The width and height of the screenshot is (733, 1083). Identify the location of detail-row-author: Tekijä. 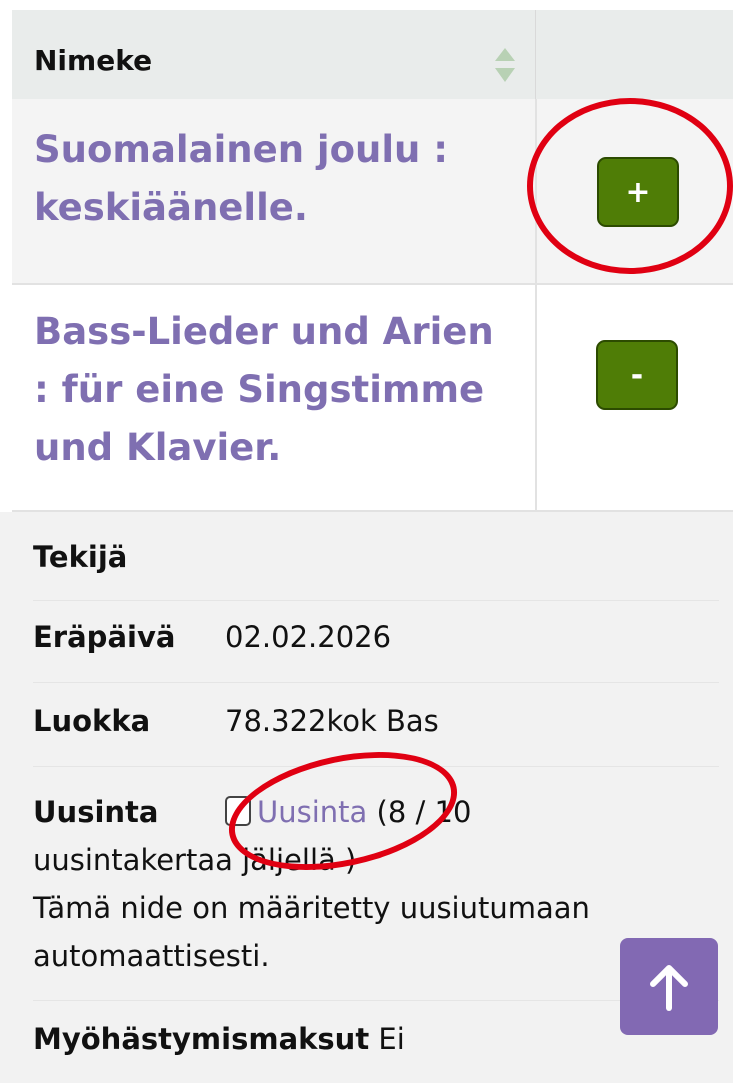
(376, 570).